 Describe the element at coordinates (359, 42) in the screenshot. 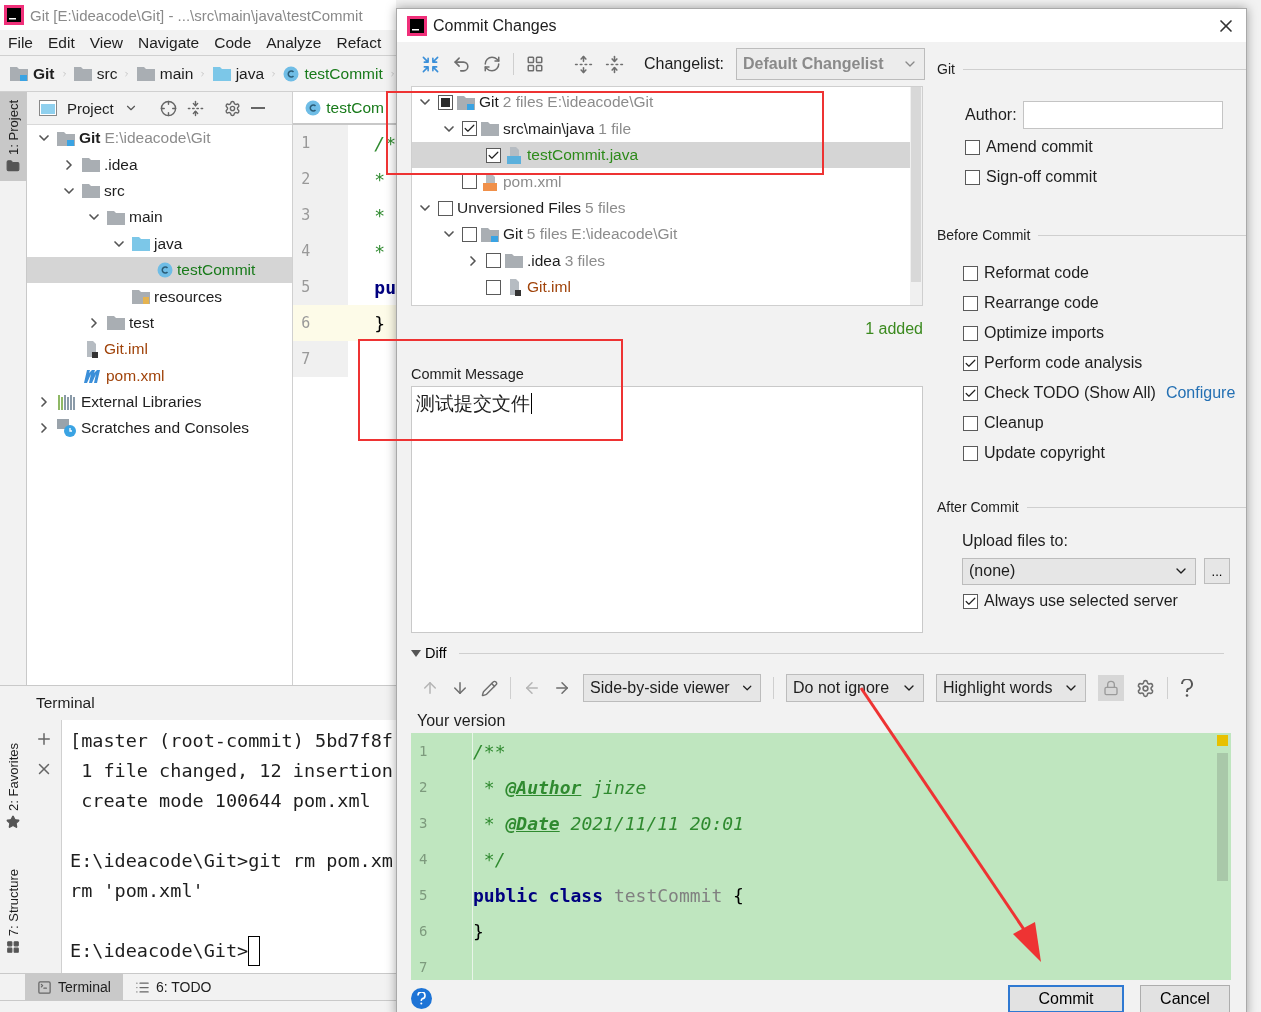

I see `menu-item: Refact` at that location.